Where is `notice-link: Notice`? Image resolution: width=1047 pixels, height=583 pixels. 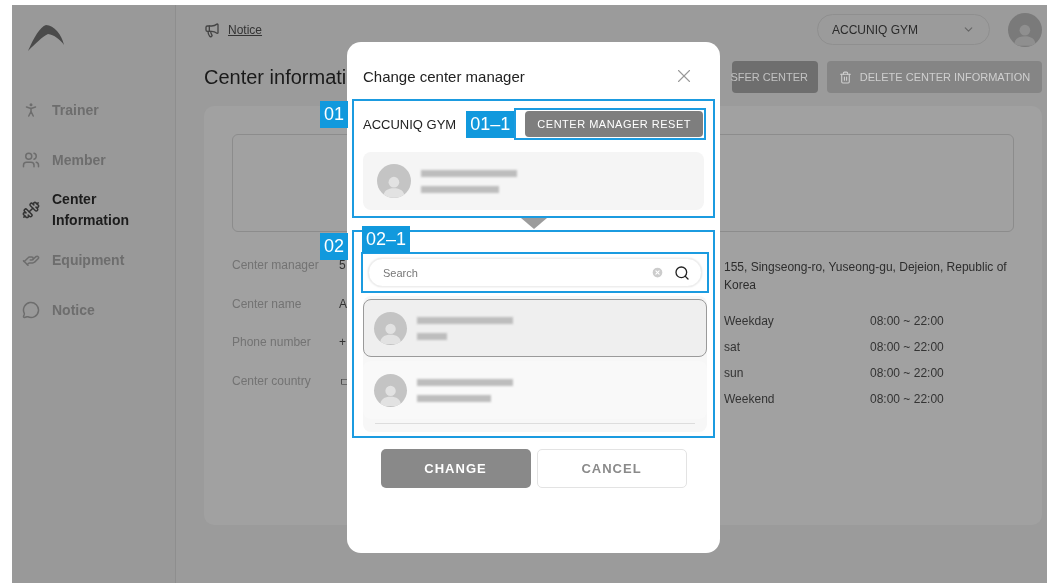 notice-link: Notice is located at coordinates (245, 29).